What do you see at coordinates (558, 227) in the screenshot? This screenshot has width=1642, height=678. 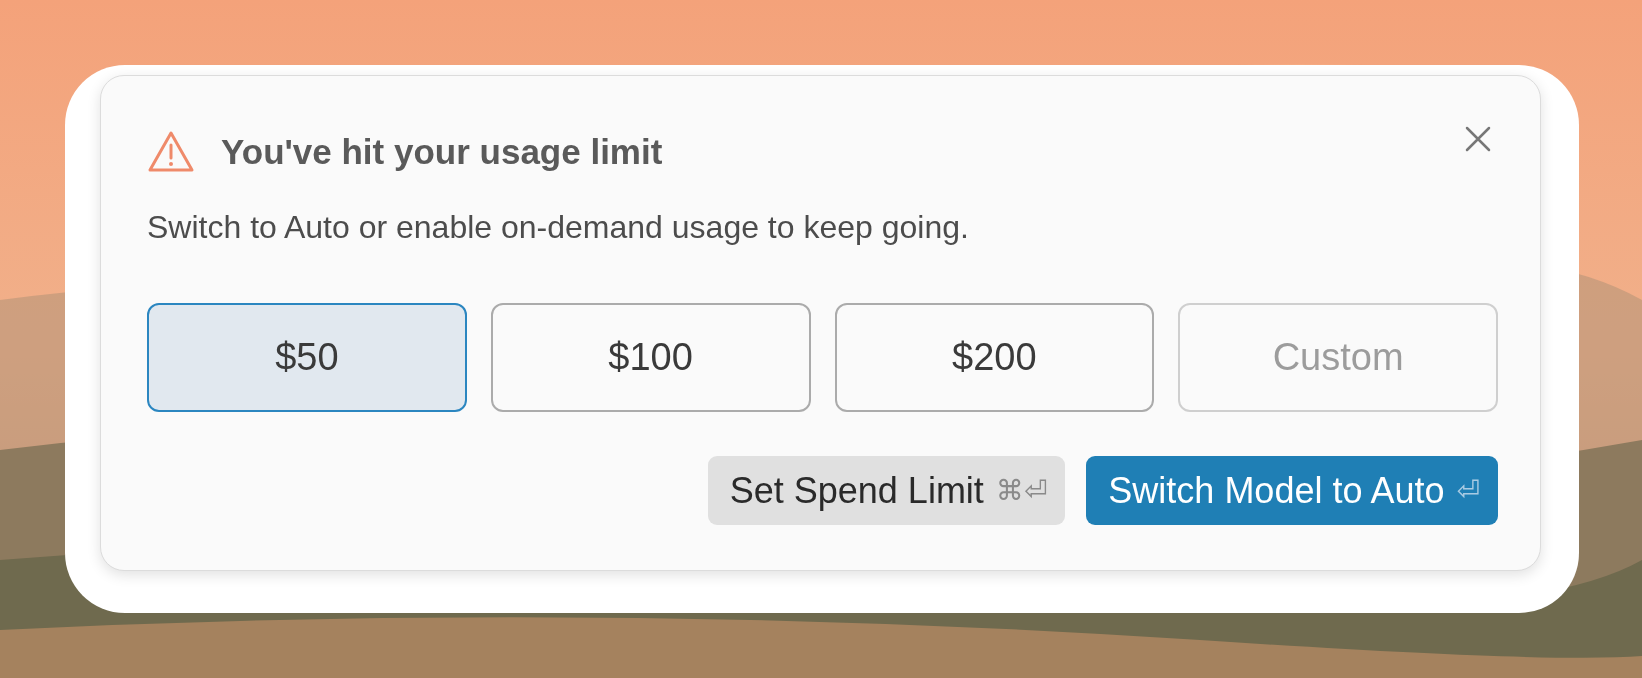 I see `dialog-message: Switch to Auto or enable on-demand usage to keep going.` at bounding box center [558, 227].